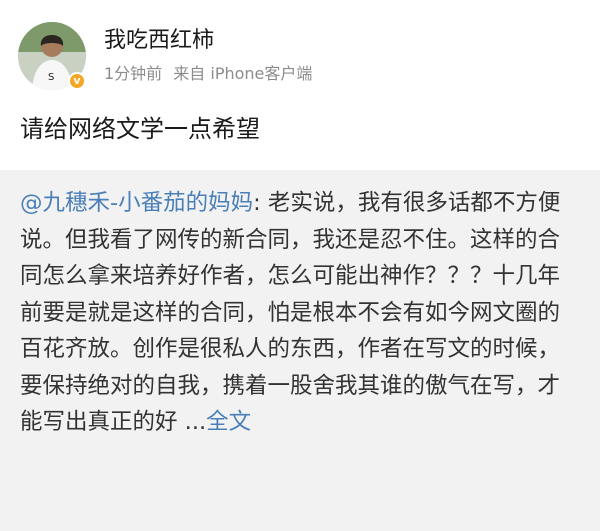  Describe the element at coordinates (136, 203) in the screenshot. I see `mention-link: @九穗禾-小番茄的妈妈` at that location.